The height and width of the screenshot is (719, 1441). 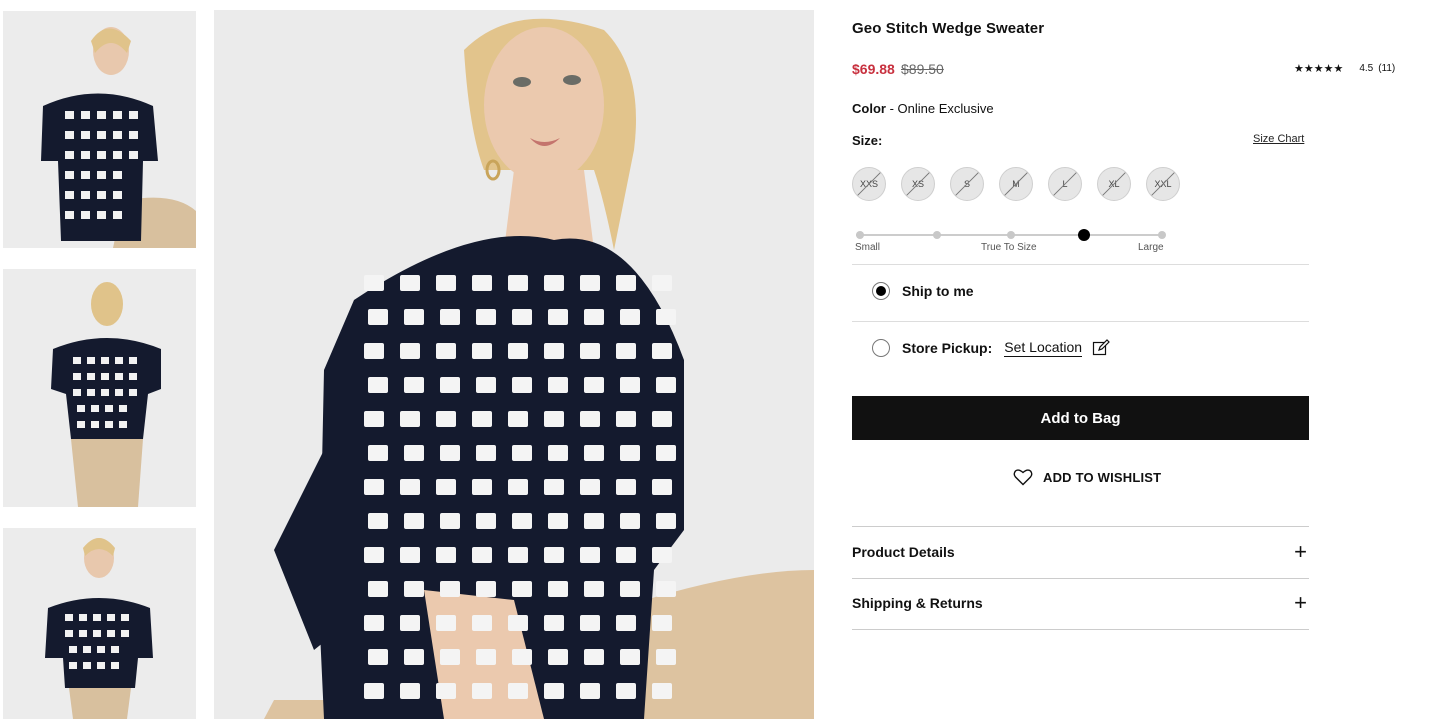 I want to click on size-label: Size:, so click(x=867, y=140).